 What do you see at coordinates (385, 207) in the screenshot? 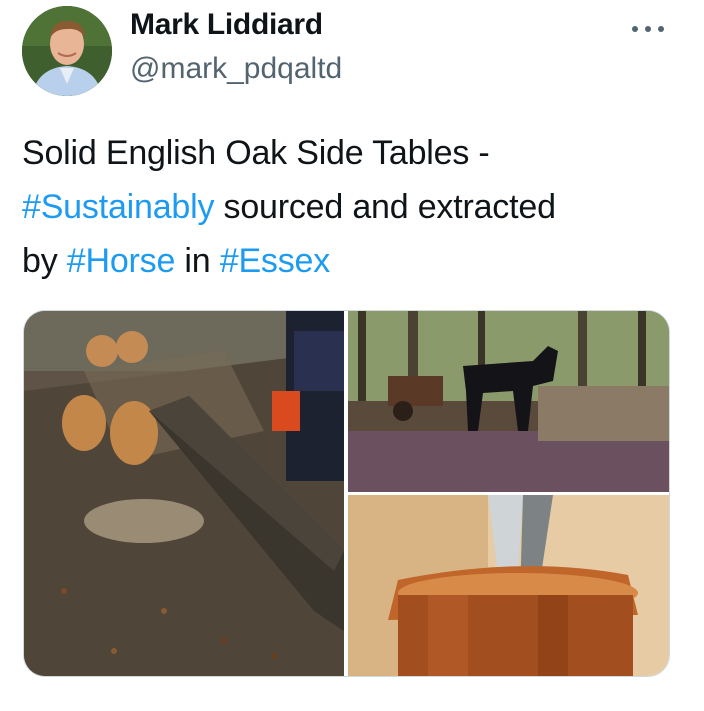
I see `tweet-text-fragment: sourced and extracted` at bounding box center [385, 207].